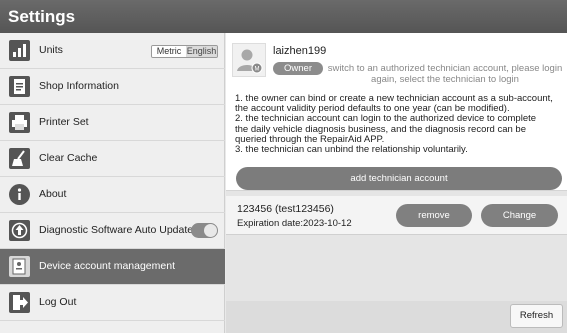  What do you see at coordinates (300, 51) in the screenshot?
I see `username: laizhen199` at bounding box center [300, 51].